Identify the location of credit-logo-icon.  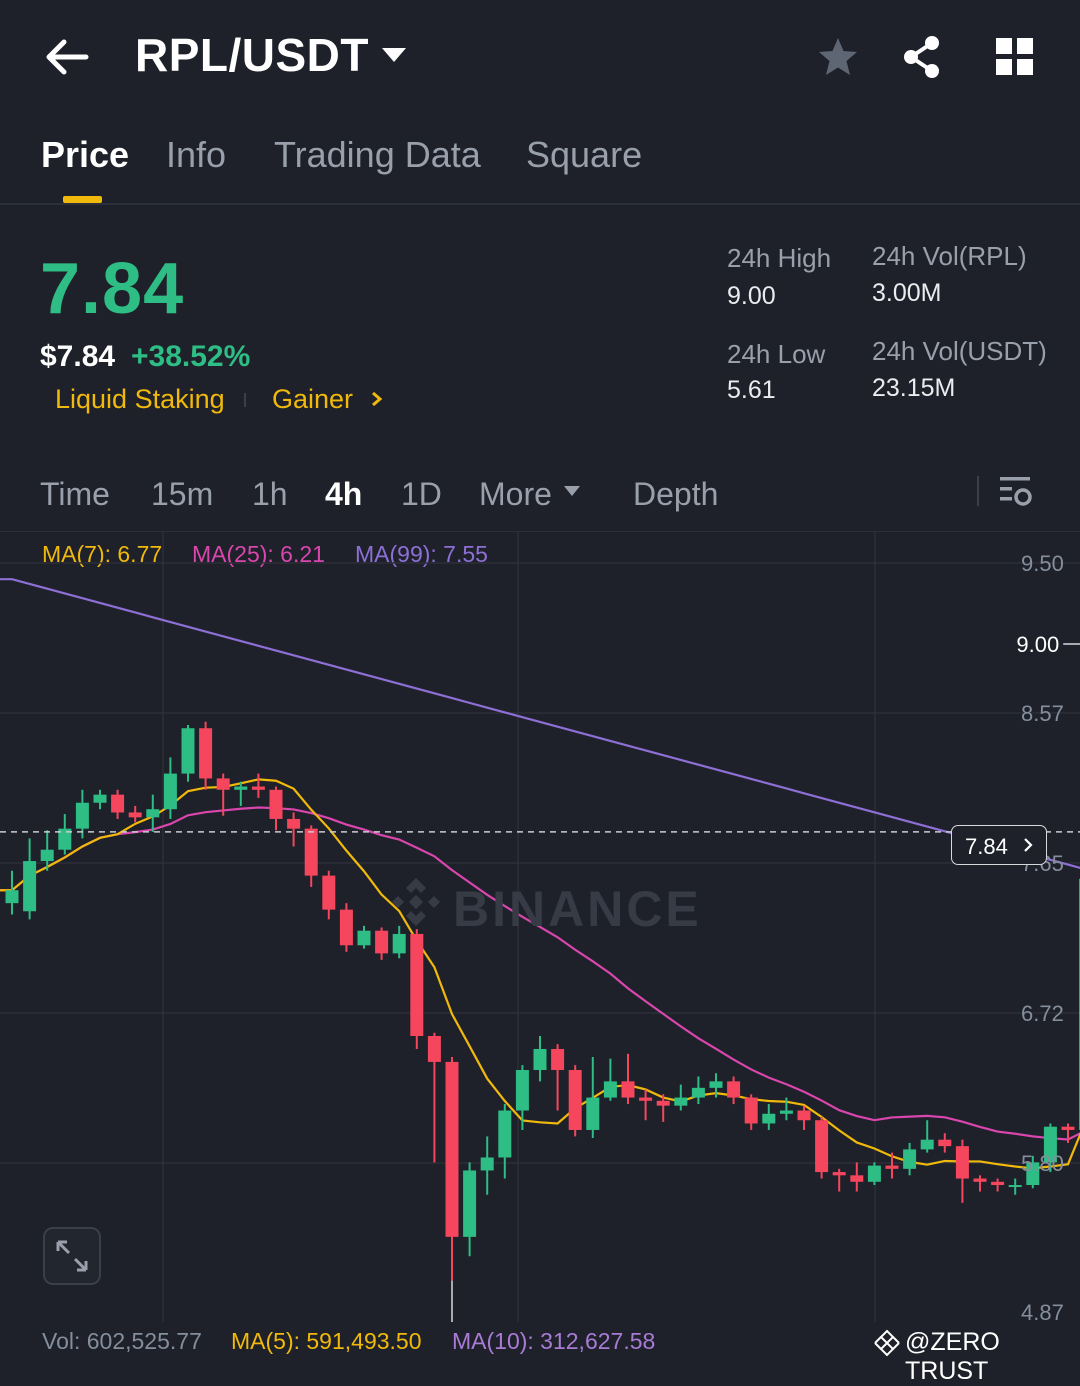
(887, 1343).